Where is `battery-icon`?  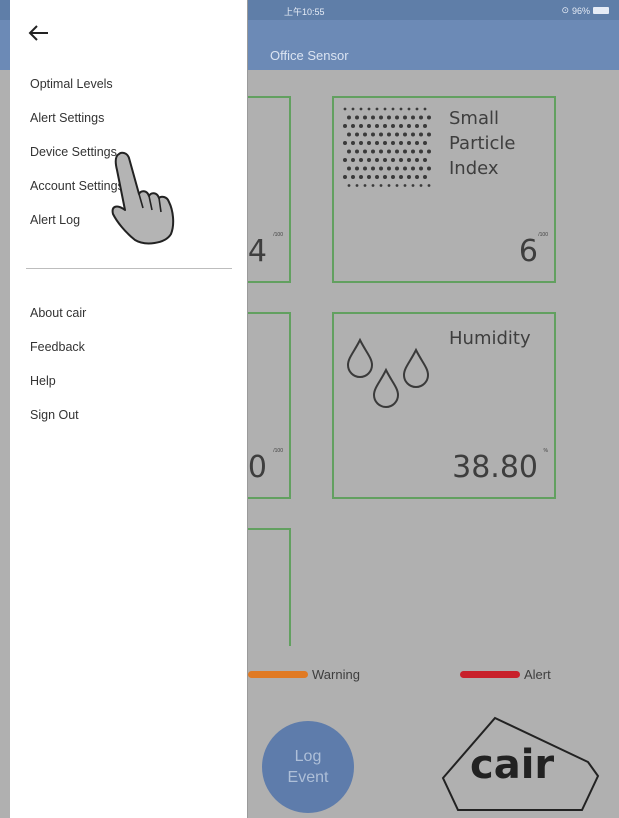
battery-icon is located at coordinates (601, 10).